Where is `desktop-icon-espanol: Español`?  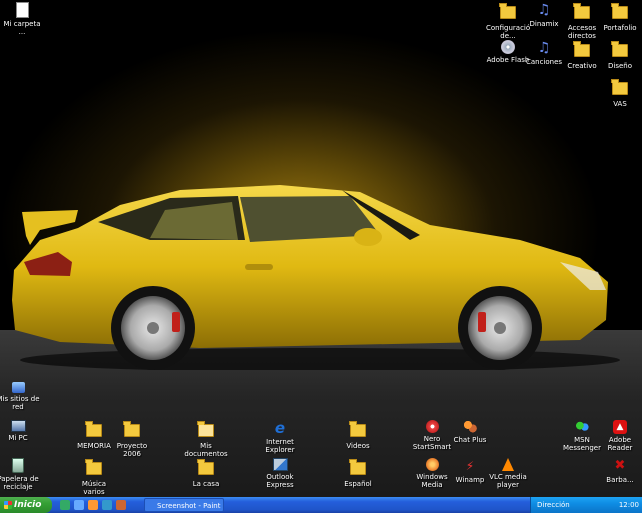
desktop-icon-espanol: Español is located at coordinates (358, 473).